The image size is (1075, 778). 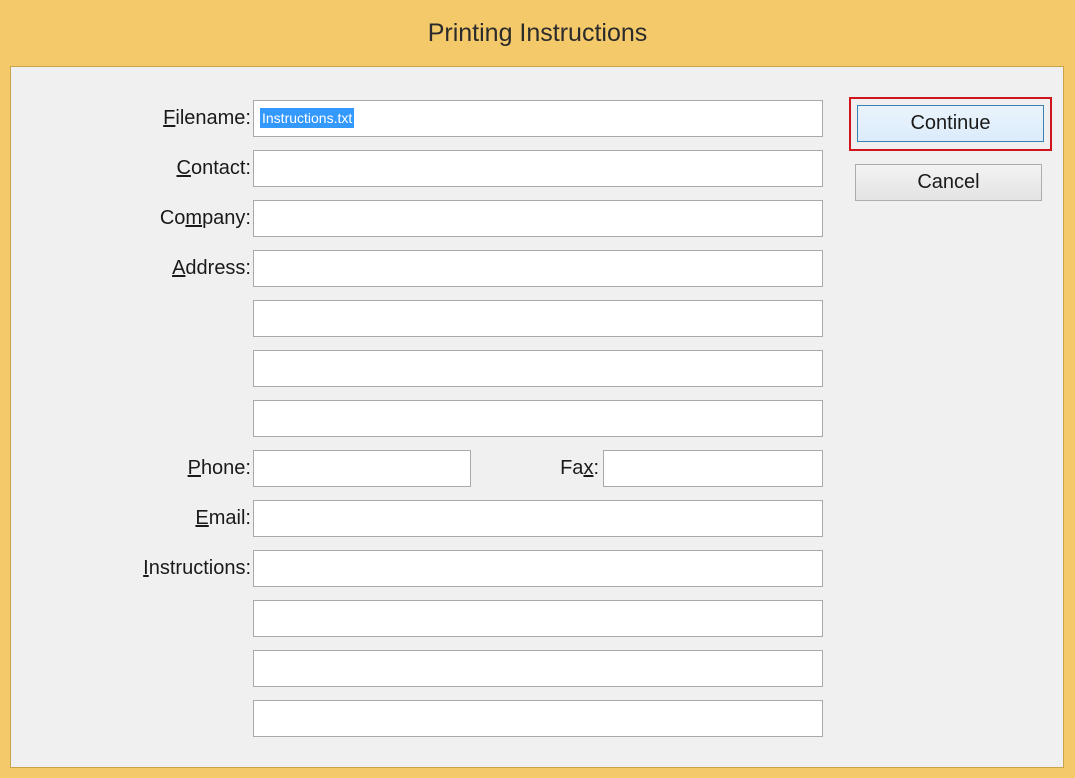 I want to click on phone-input, so click(x=362, y=468).